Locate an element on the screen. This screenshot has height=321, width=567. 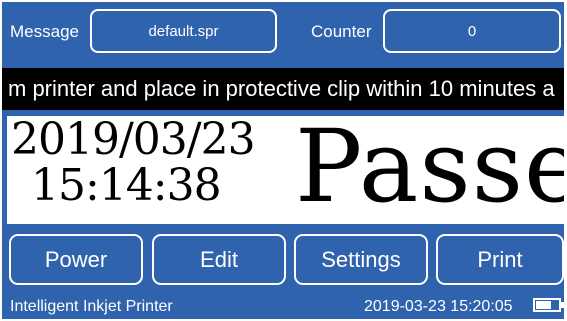
battery-icon is located at coordinates (548, 305).